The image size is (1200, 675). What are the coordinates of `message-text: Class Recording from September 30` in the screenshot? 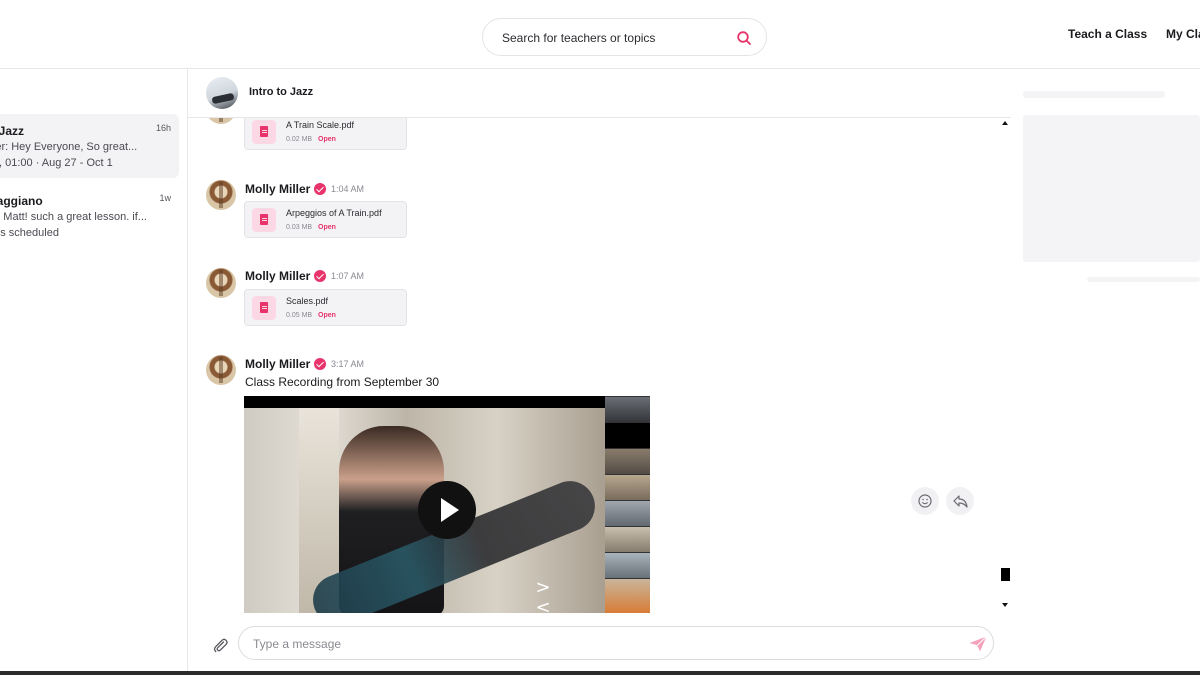 It's located at (342, 382).